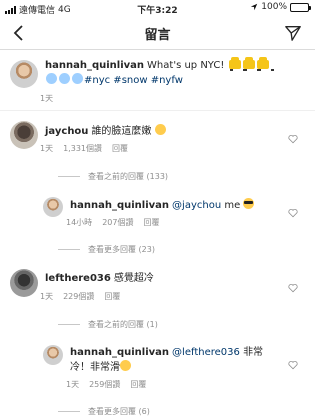  I want to click on direct-share-icon, so click(293, 33).